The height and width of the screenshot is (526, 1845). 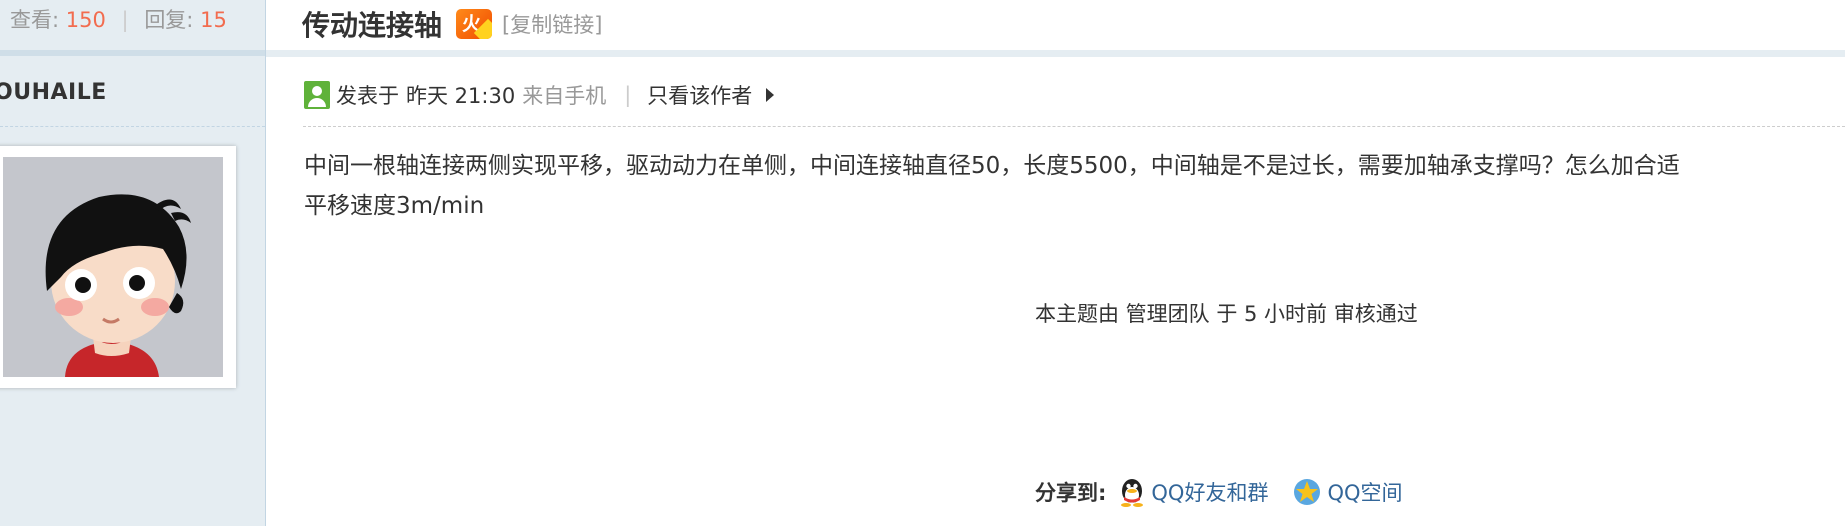 I want to click on share-qq-friends-link: QQ好友和群, so click(x=1193, y=492).